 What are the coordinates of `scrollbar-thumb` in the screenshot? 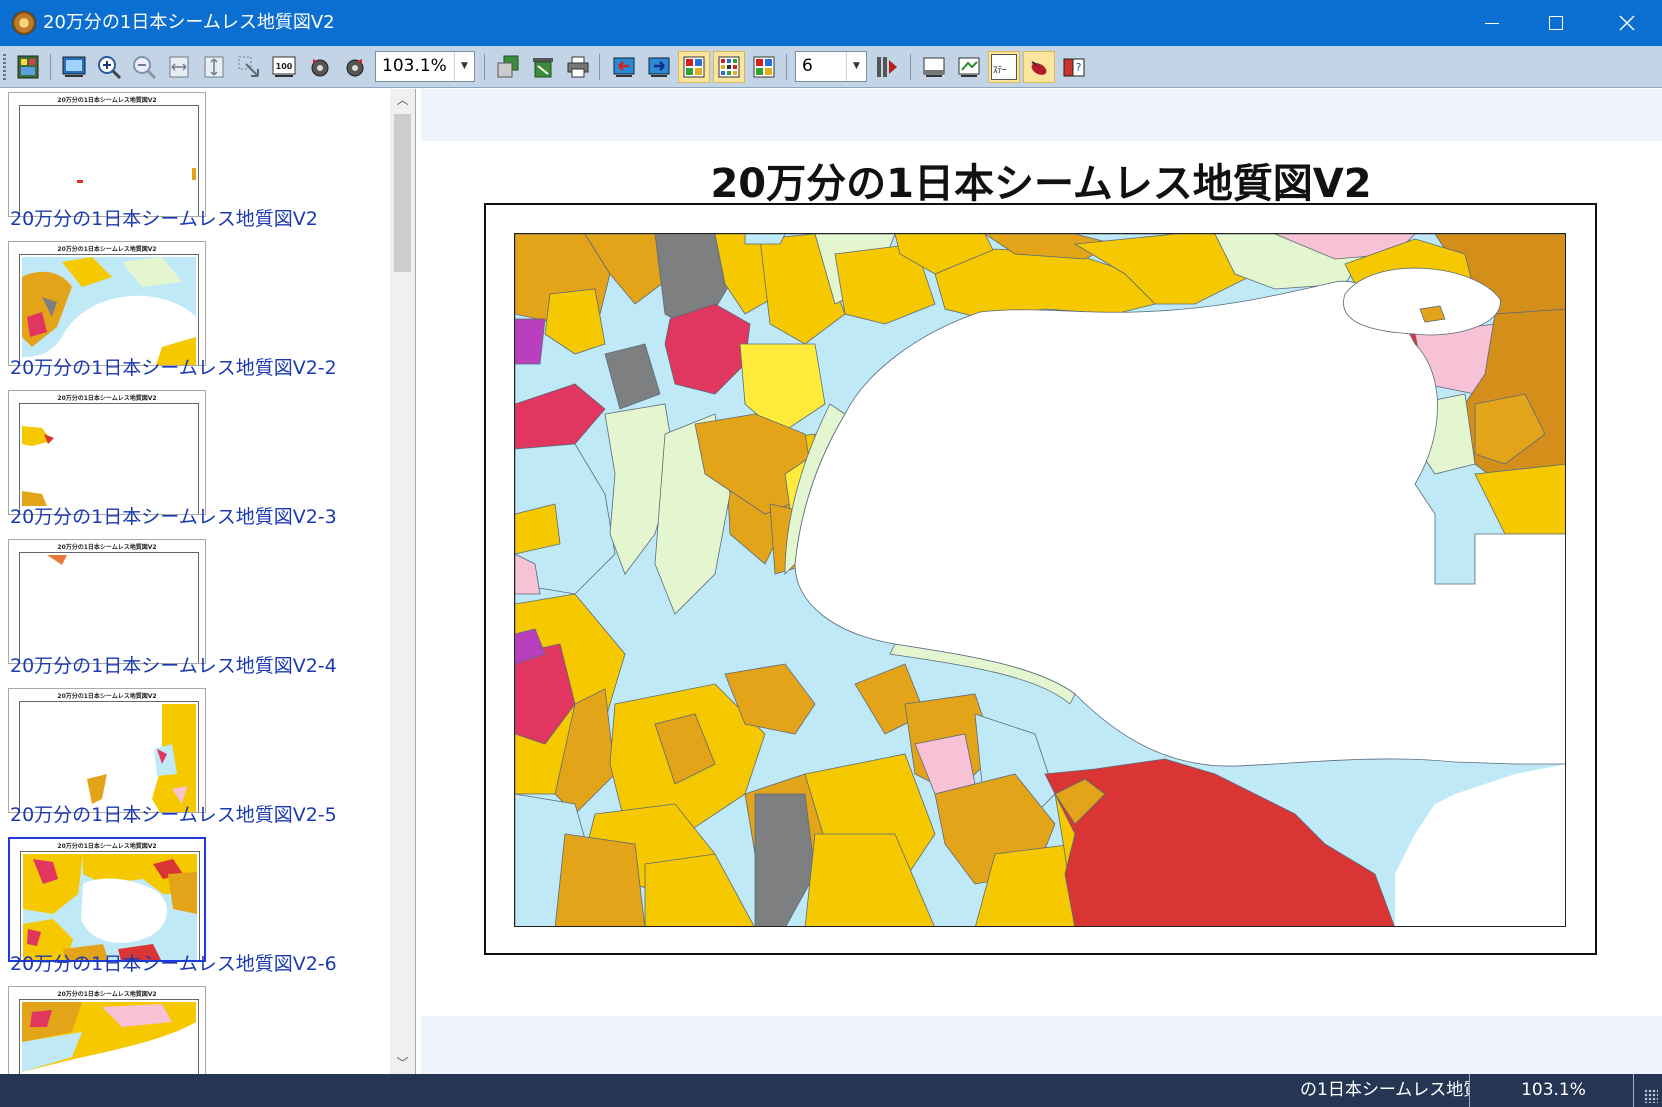 It's located at (402, 193).